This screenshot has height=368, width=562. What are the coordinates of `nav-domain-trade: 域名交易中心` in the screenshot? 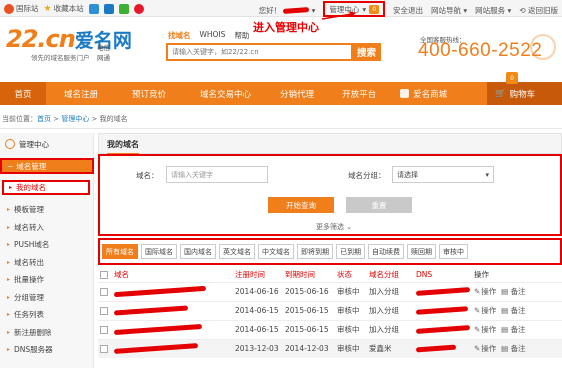 It's located at (225, 93).